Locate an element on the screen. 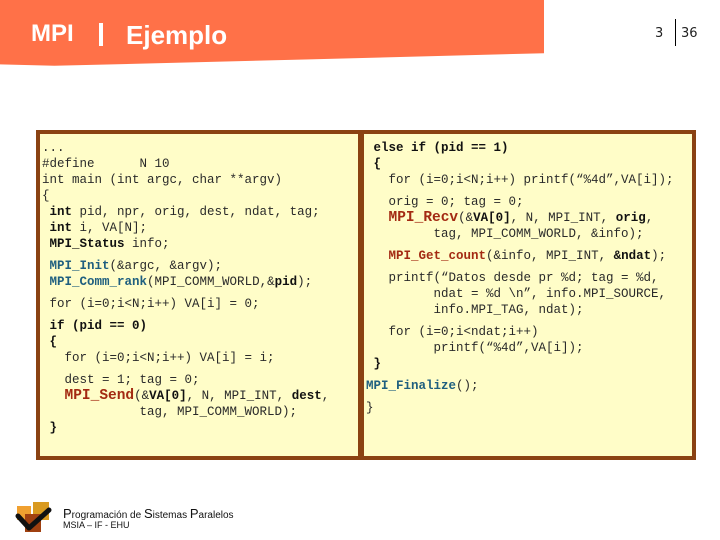  code-text: info; is located at coordinates (147, 244).